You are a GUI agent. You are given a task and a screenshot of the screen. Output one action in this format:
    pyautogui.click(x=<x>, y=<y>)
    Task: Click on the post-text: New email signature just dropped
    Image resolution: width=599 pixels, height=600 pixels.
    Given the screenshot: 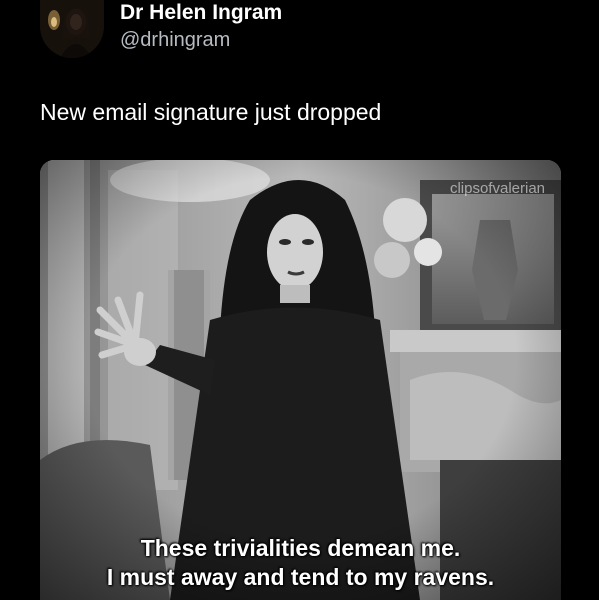 What is the action you would take?
    pyautogui.click(x=211, y=112)
    